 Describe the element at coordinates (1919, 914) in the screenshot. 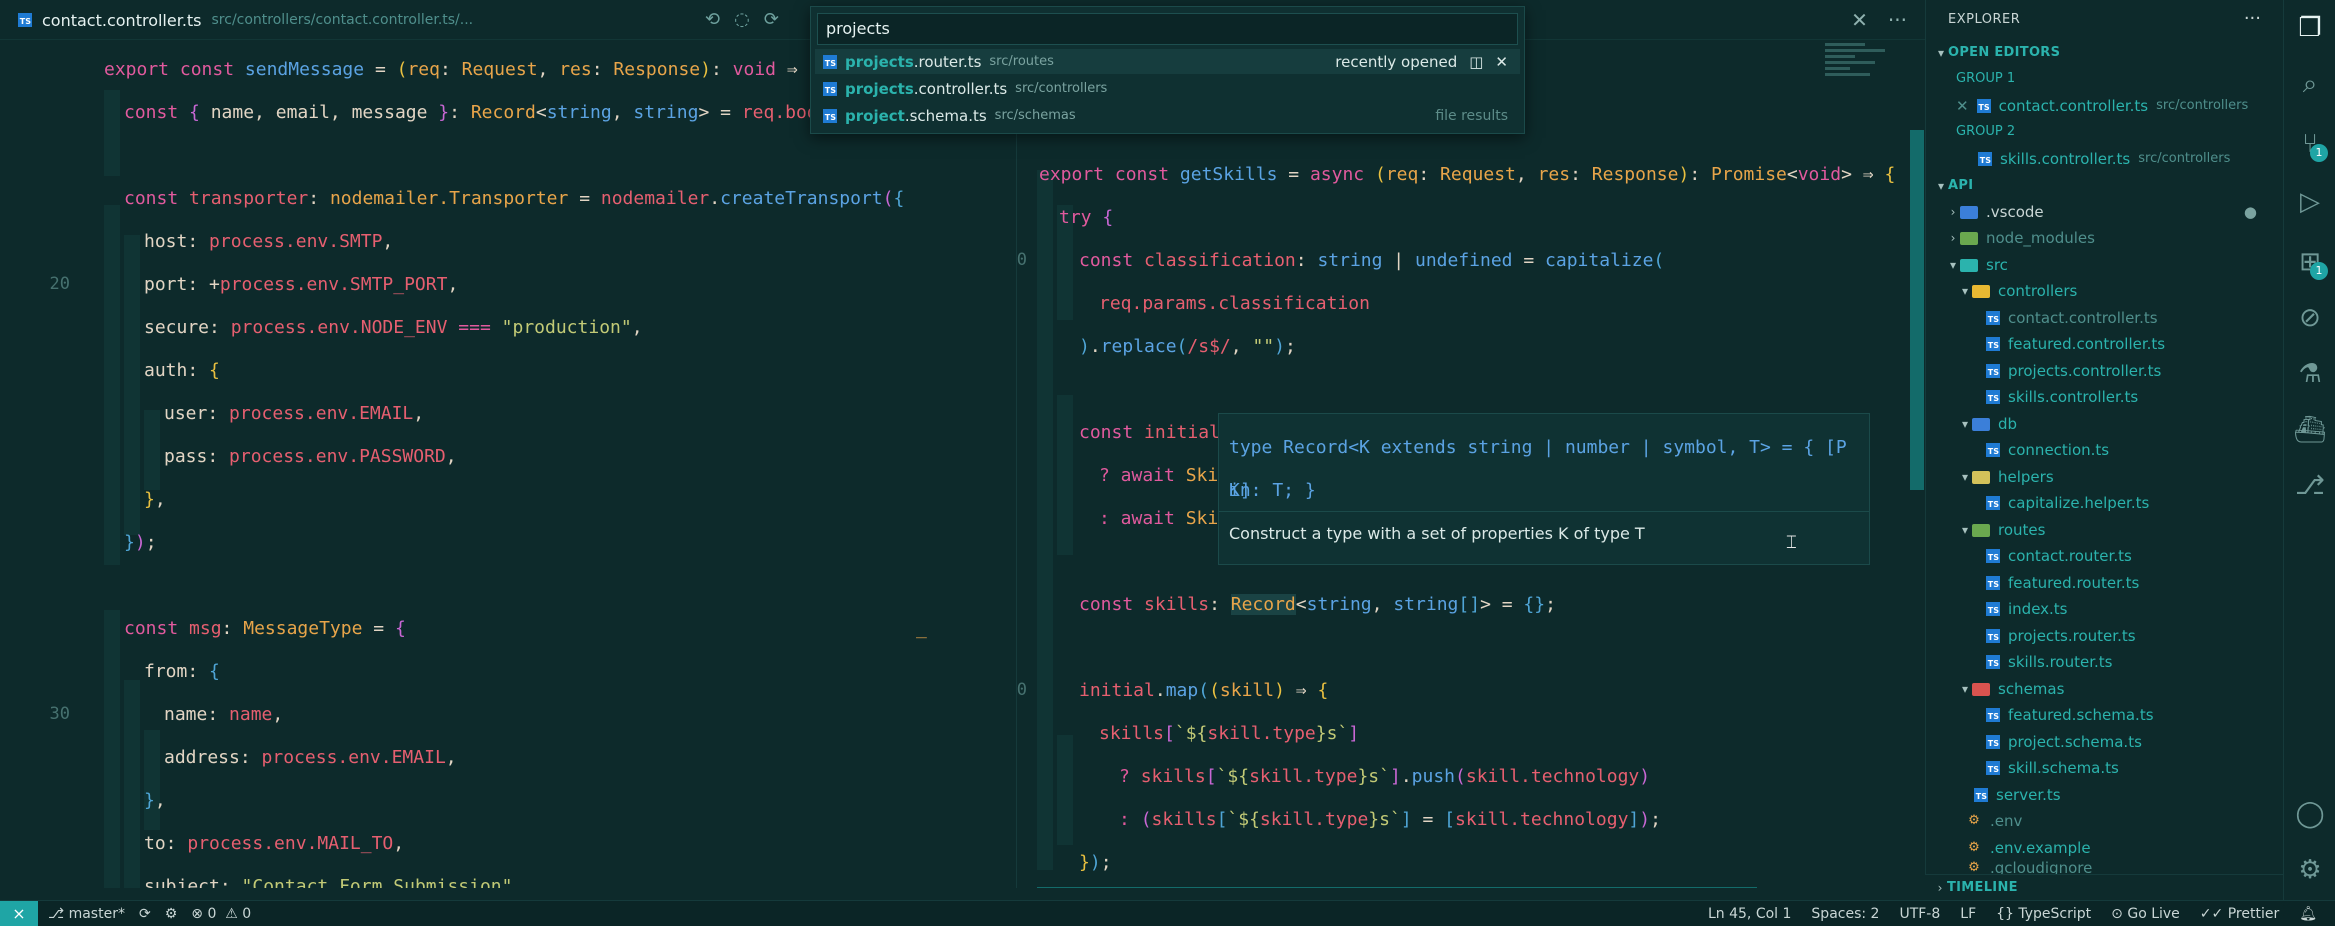

I see `encoding: UTF-8` at that location.